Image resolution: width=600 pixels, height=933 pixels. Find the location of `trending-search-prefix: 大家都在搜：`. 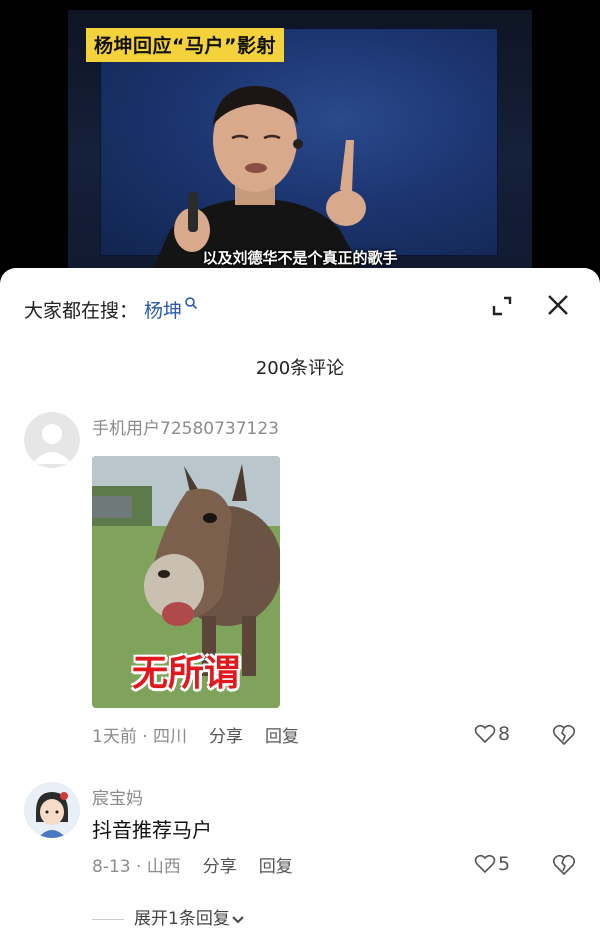

trending-search-prefix: 大家都在搜： is located at coordinates (81, 311).